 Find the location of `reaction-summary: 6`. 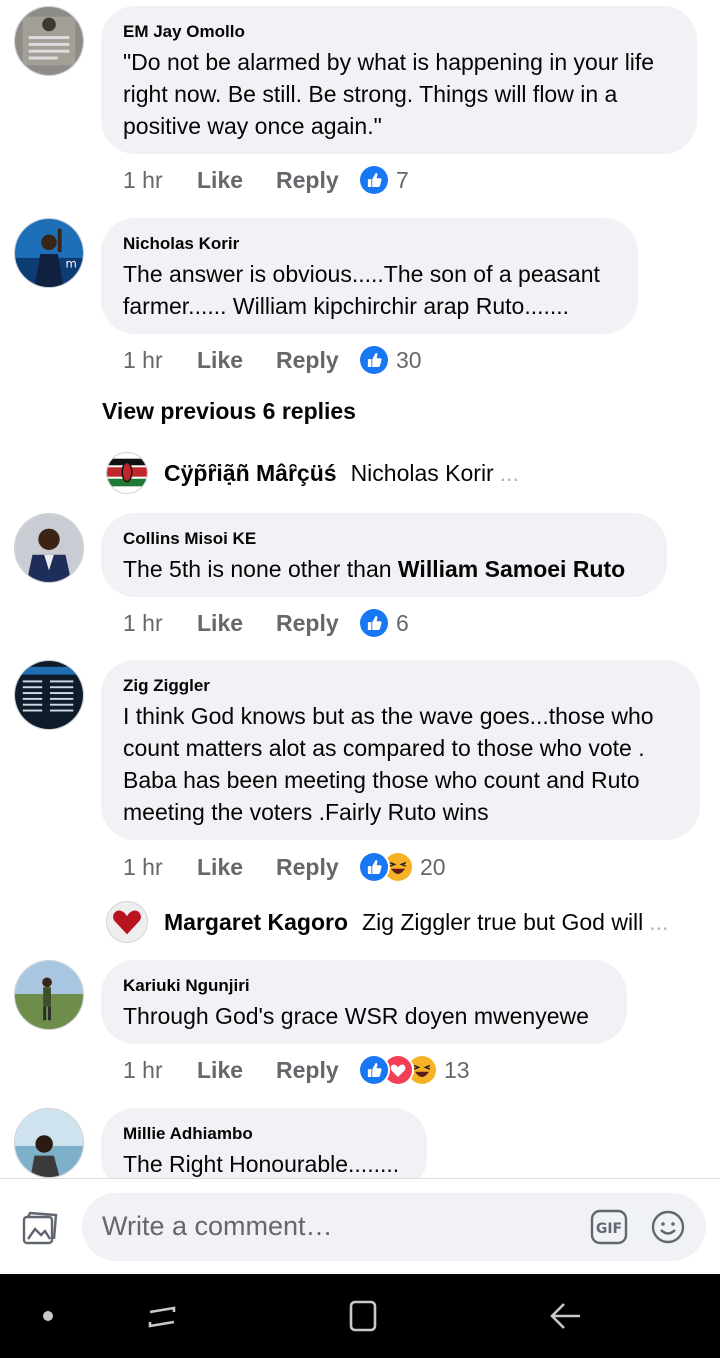

reaction-summary: 6 is located at coordinates (383, 623).